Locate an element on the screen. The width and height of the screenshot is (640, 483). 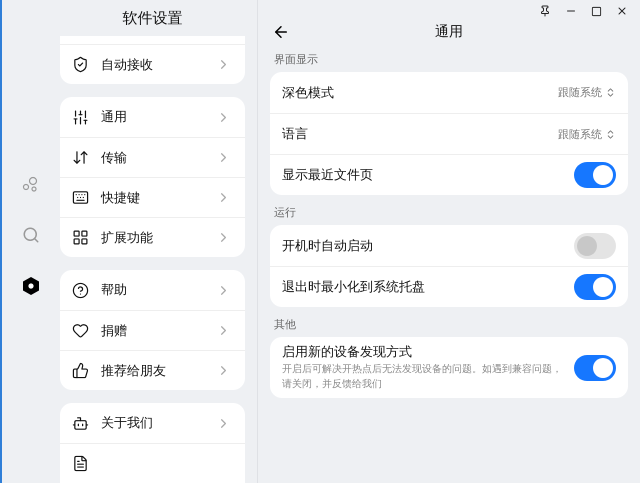
maximize-button is located at coordinates (596, 11).